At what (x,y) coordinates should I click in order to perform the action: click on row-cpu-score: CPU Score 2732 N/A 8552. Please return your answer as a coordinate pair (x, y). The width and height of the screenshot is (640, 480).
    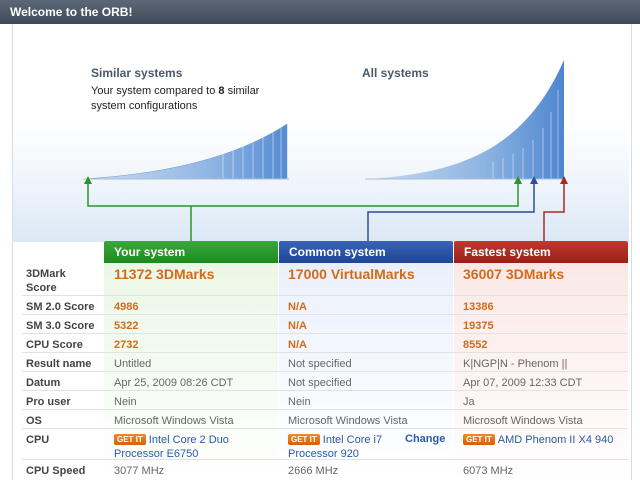
    Looking at the image, I should click on (325, 343).